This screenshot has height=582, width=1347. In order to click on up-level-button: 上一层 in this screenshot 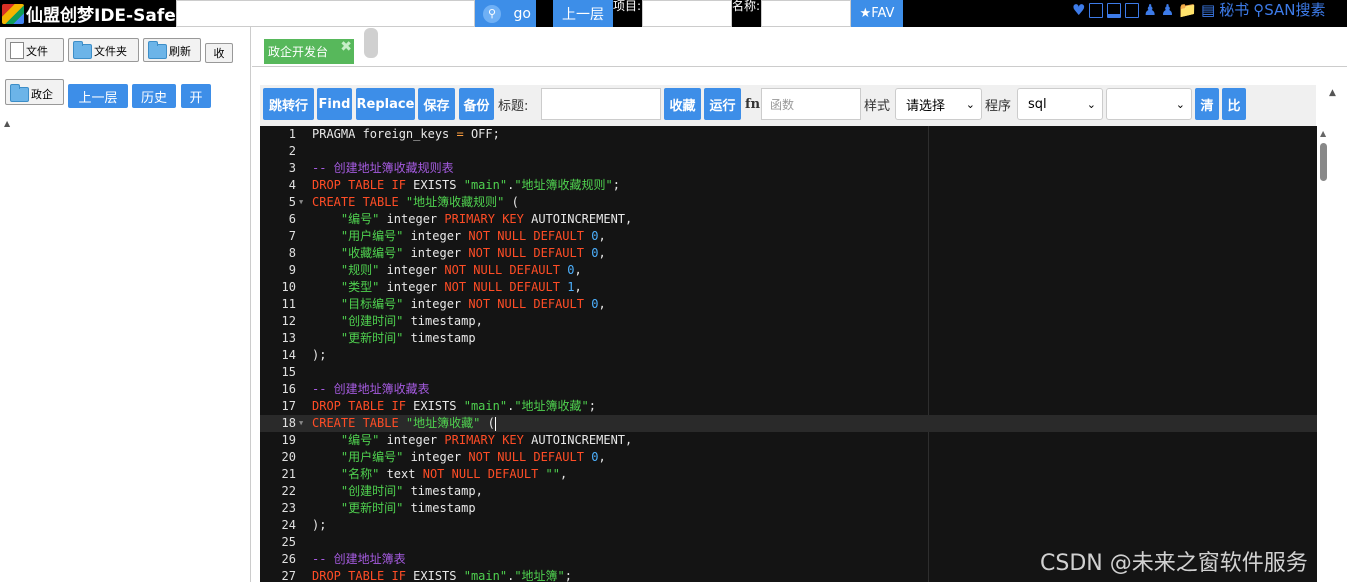, I will do `click(583, 13)`.